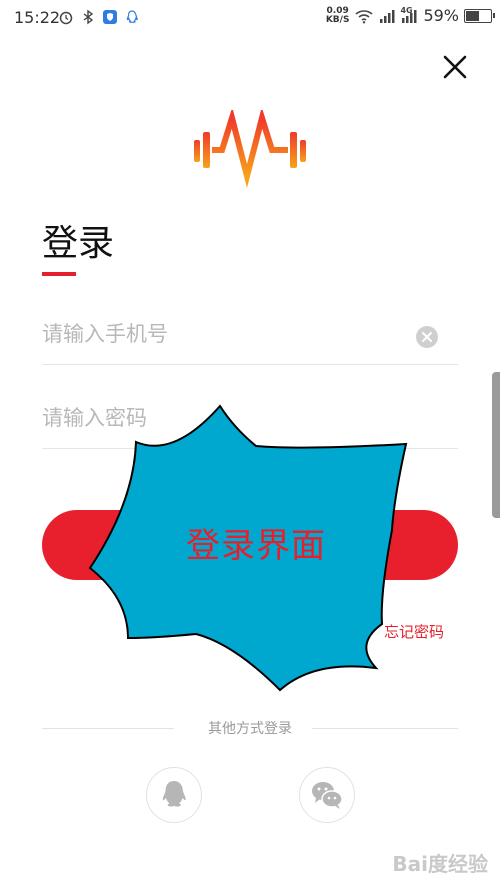  Describe the element at coordinates (66, 18) in the screenshot. I see `alarm-icon` at that location.